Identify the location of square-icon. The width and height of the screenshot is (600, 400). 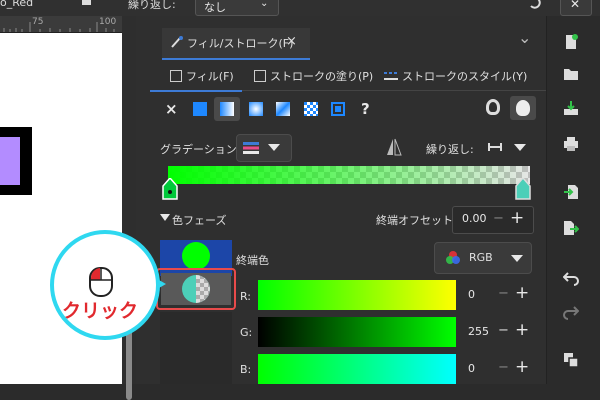
(86, 2).